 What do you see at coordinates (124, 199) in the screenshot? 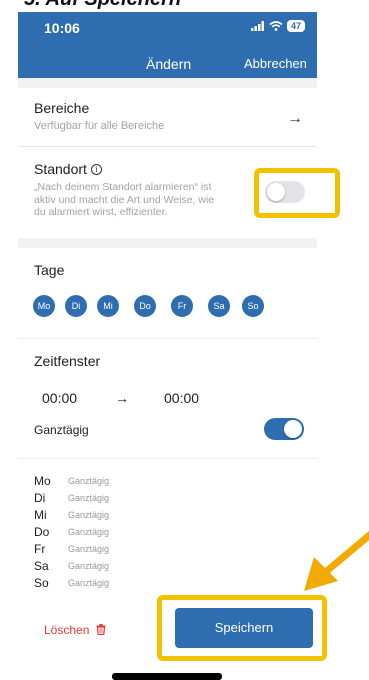
I see `location-description-line: aktiv und macht die Art und Weise, wie` at bounding box center [124, 199].